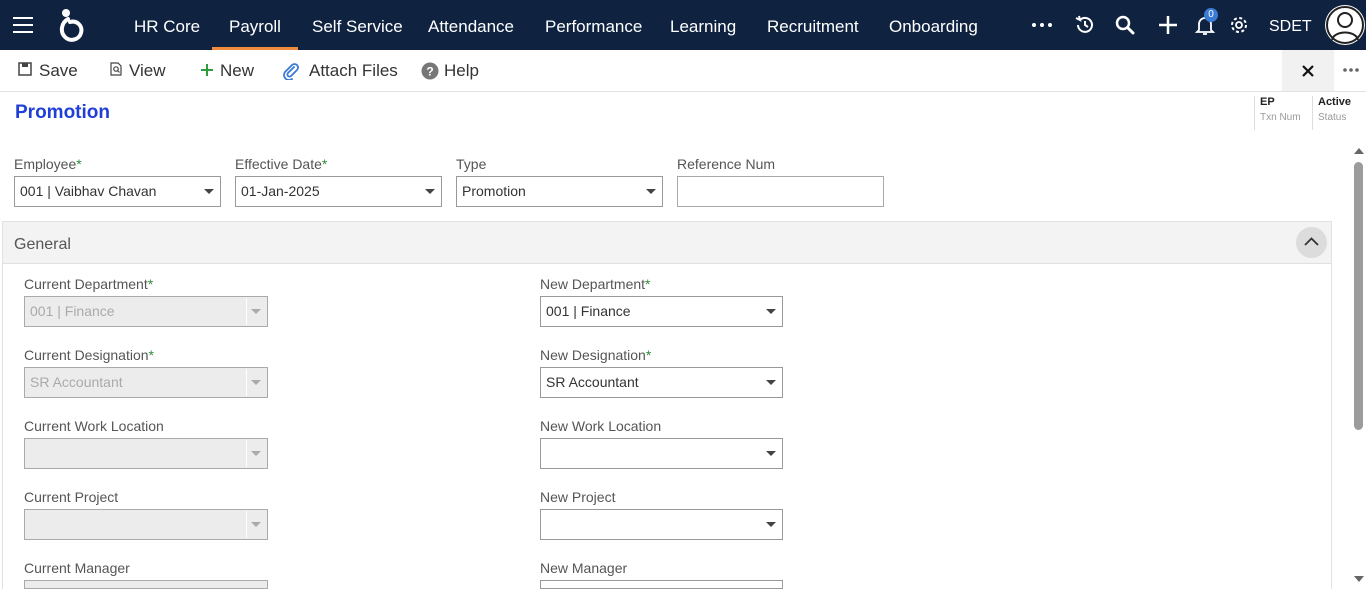  I want to click on new-work-location-label: New Work Location, so click(601, 426).